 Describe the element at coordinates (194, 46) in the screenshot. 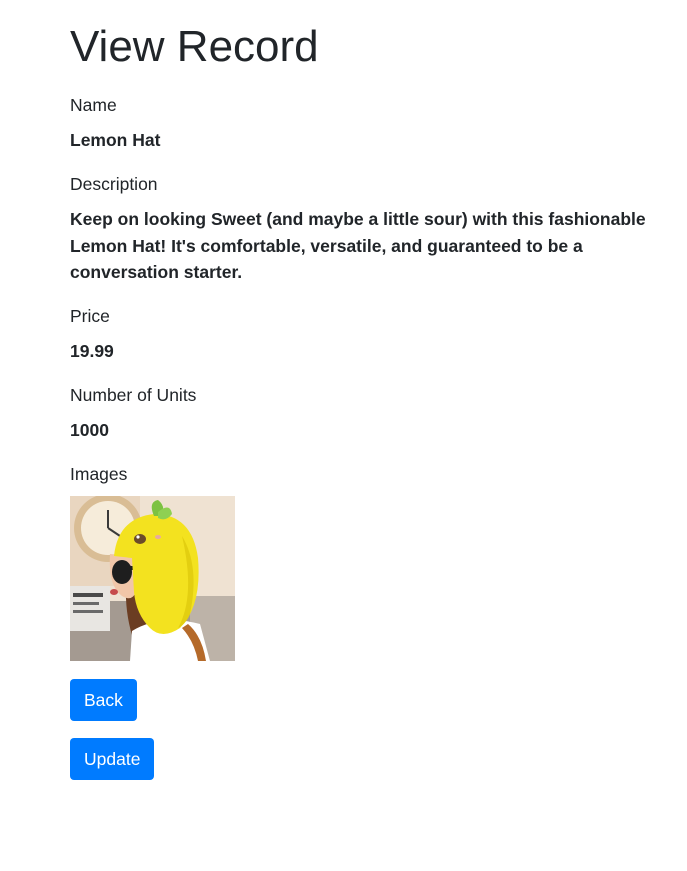

I see `page-title: View Record` at that location.